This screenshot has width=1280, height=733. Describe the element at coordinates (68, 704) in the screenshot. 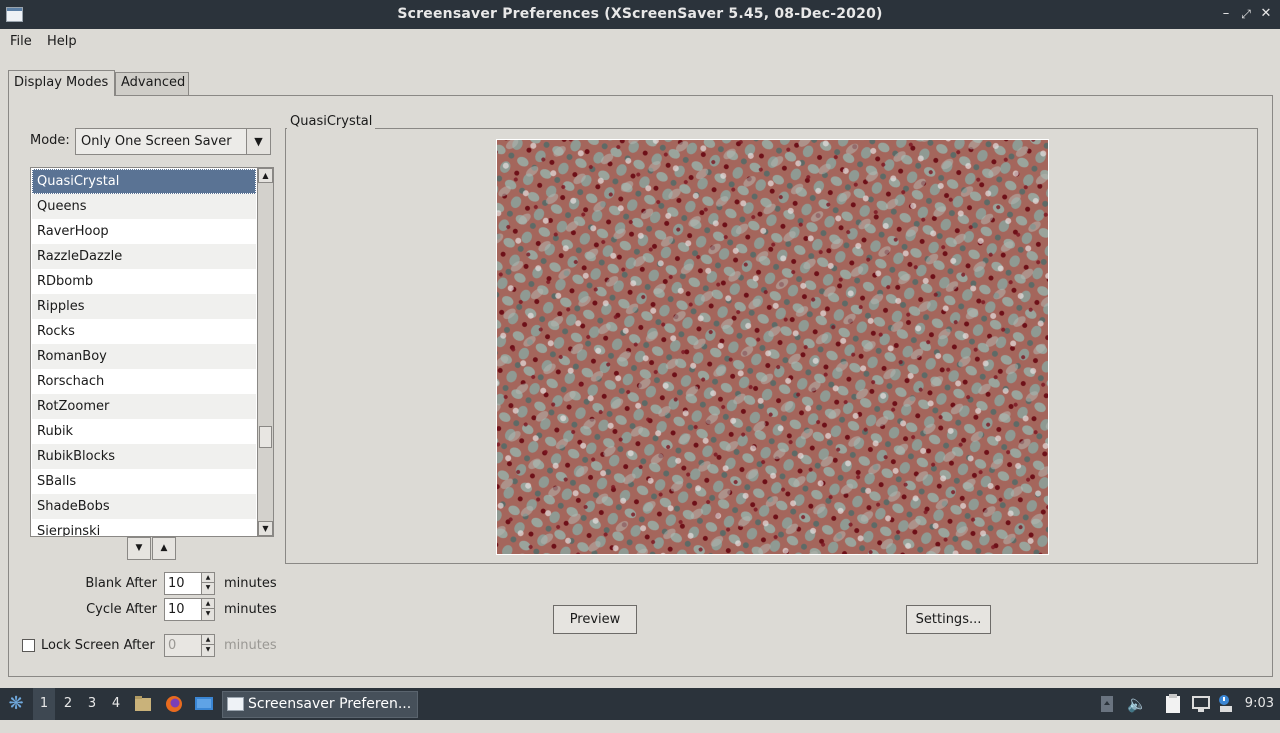

I see `workspace-2: 2` at that location.